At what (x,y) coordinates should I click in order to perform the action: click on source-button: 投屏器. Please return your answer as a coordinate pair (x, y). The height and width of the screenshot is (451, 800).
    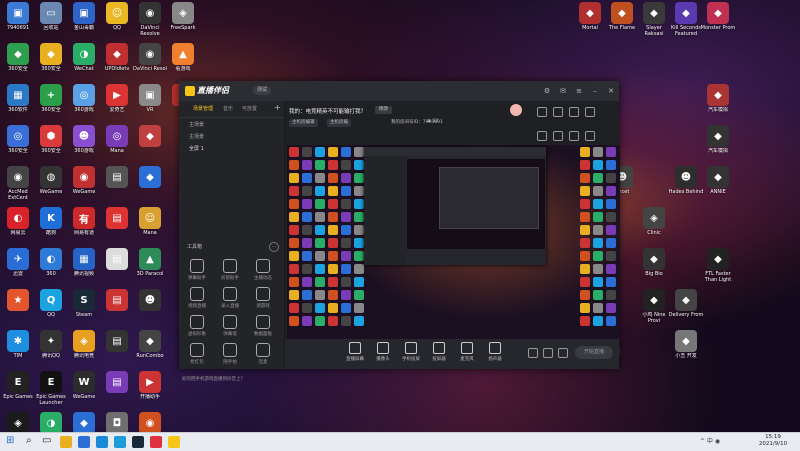
    Looking at the image, I should click on (439, 352).